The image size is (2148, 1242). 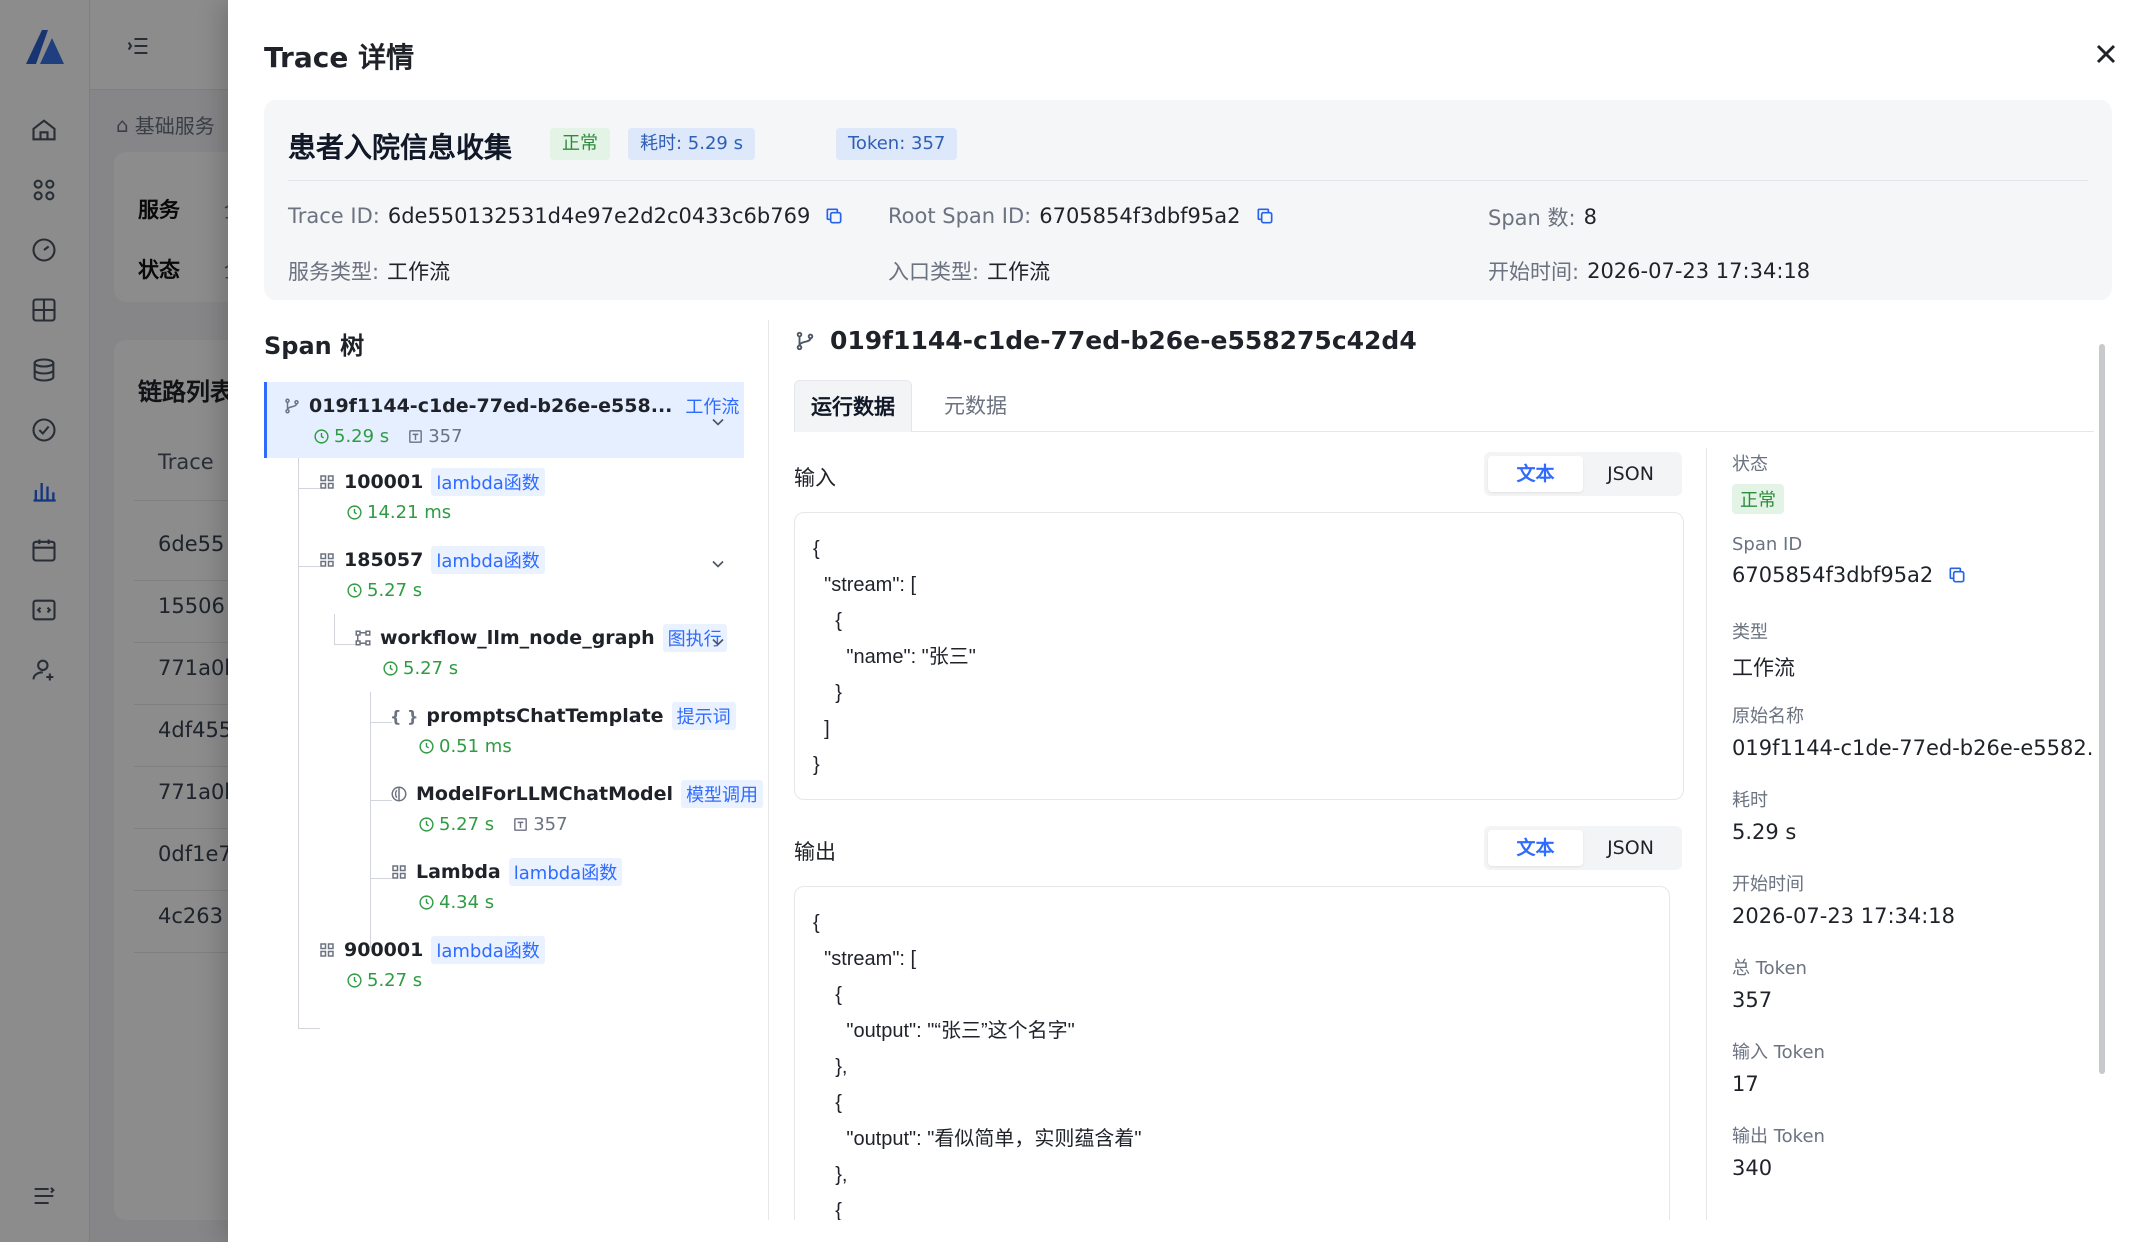 I want to click on copy-root-span-id-icon, so click(x=1265, y=216).